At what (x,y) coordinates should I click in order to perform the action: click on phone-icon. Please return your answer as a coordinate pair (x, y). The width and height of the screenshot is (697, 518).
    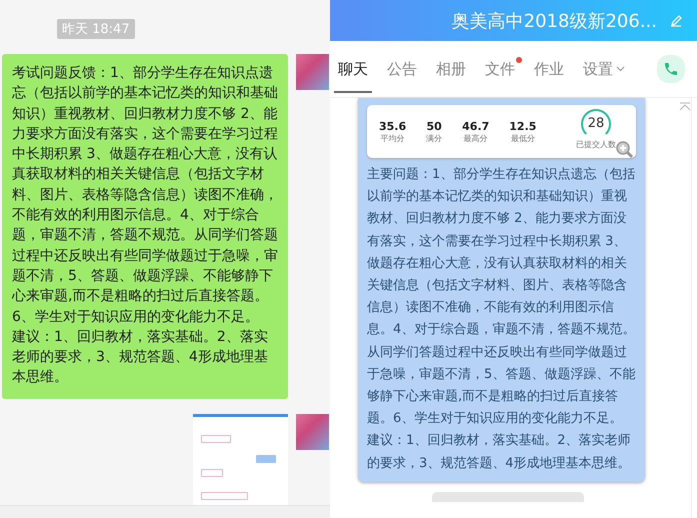
    Looking at the image, I should click on (671, 69).